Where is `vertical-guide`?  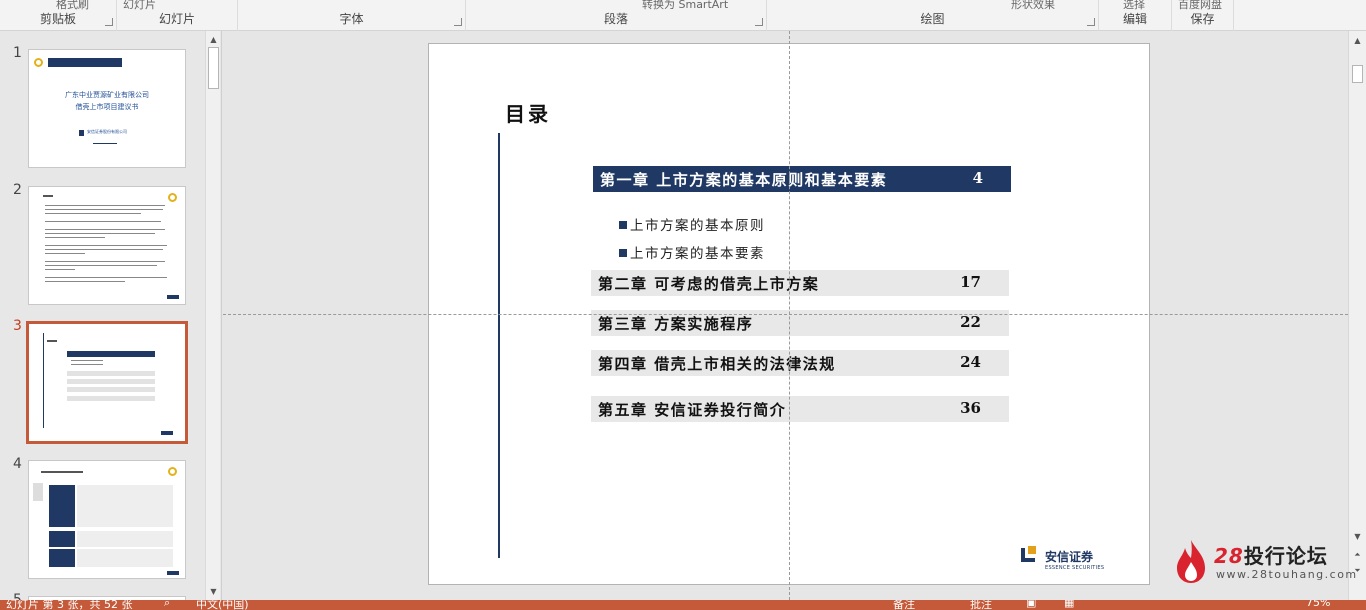 vertical-guide is located at coordinates (789, 315).